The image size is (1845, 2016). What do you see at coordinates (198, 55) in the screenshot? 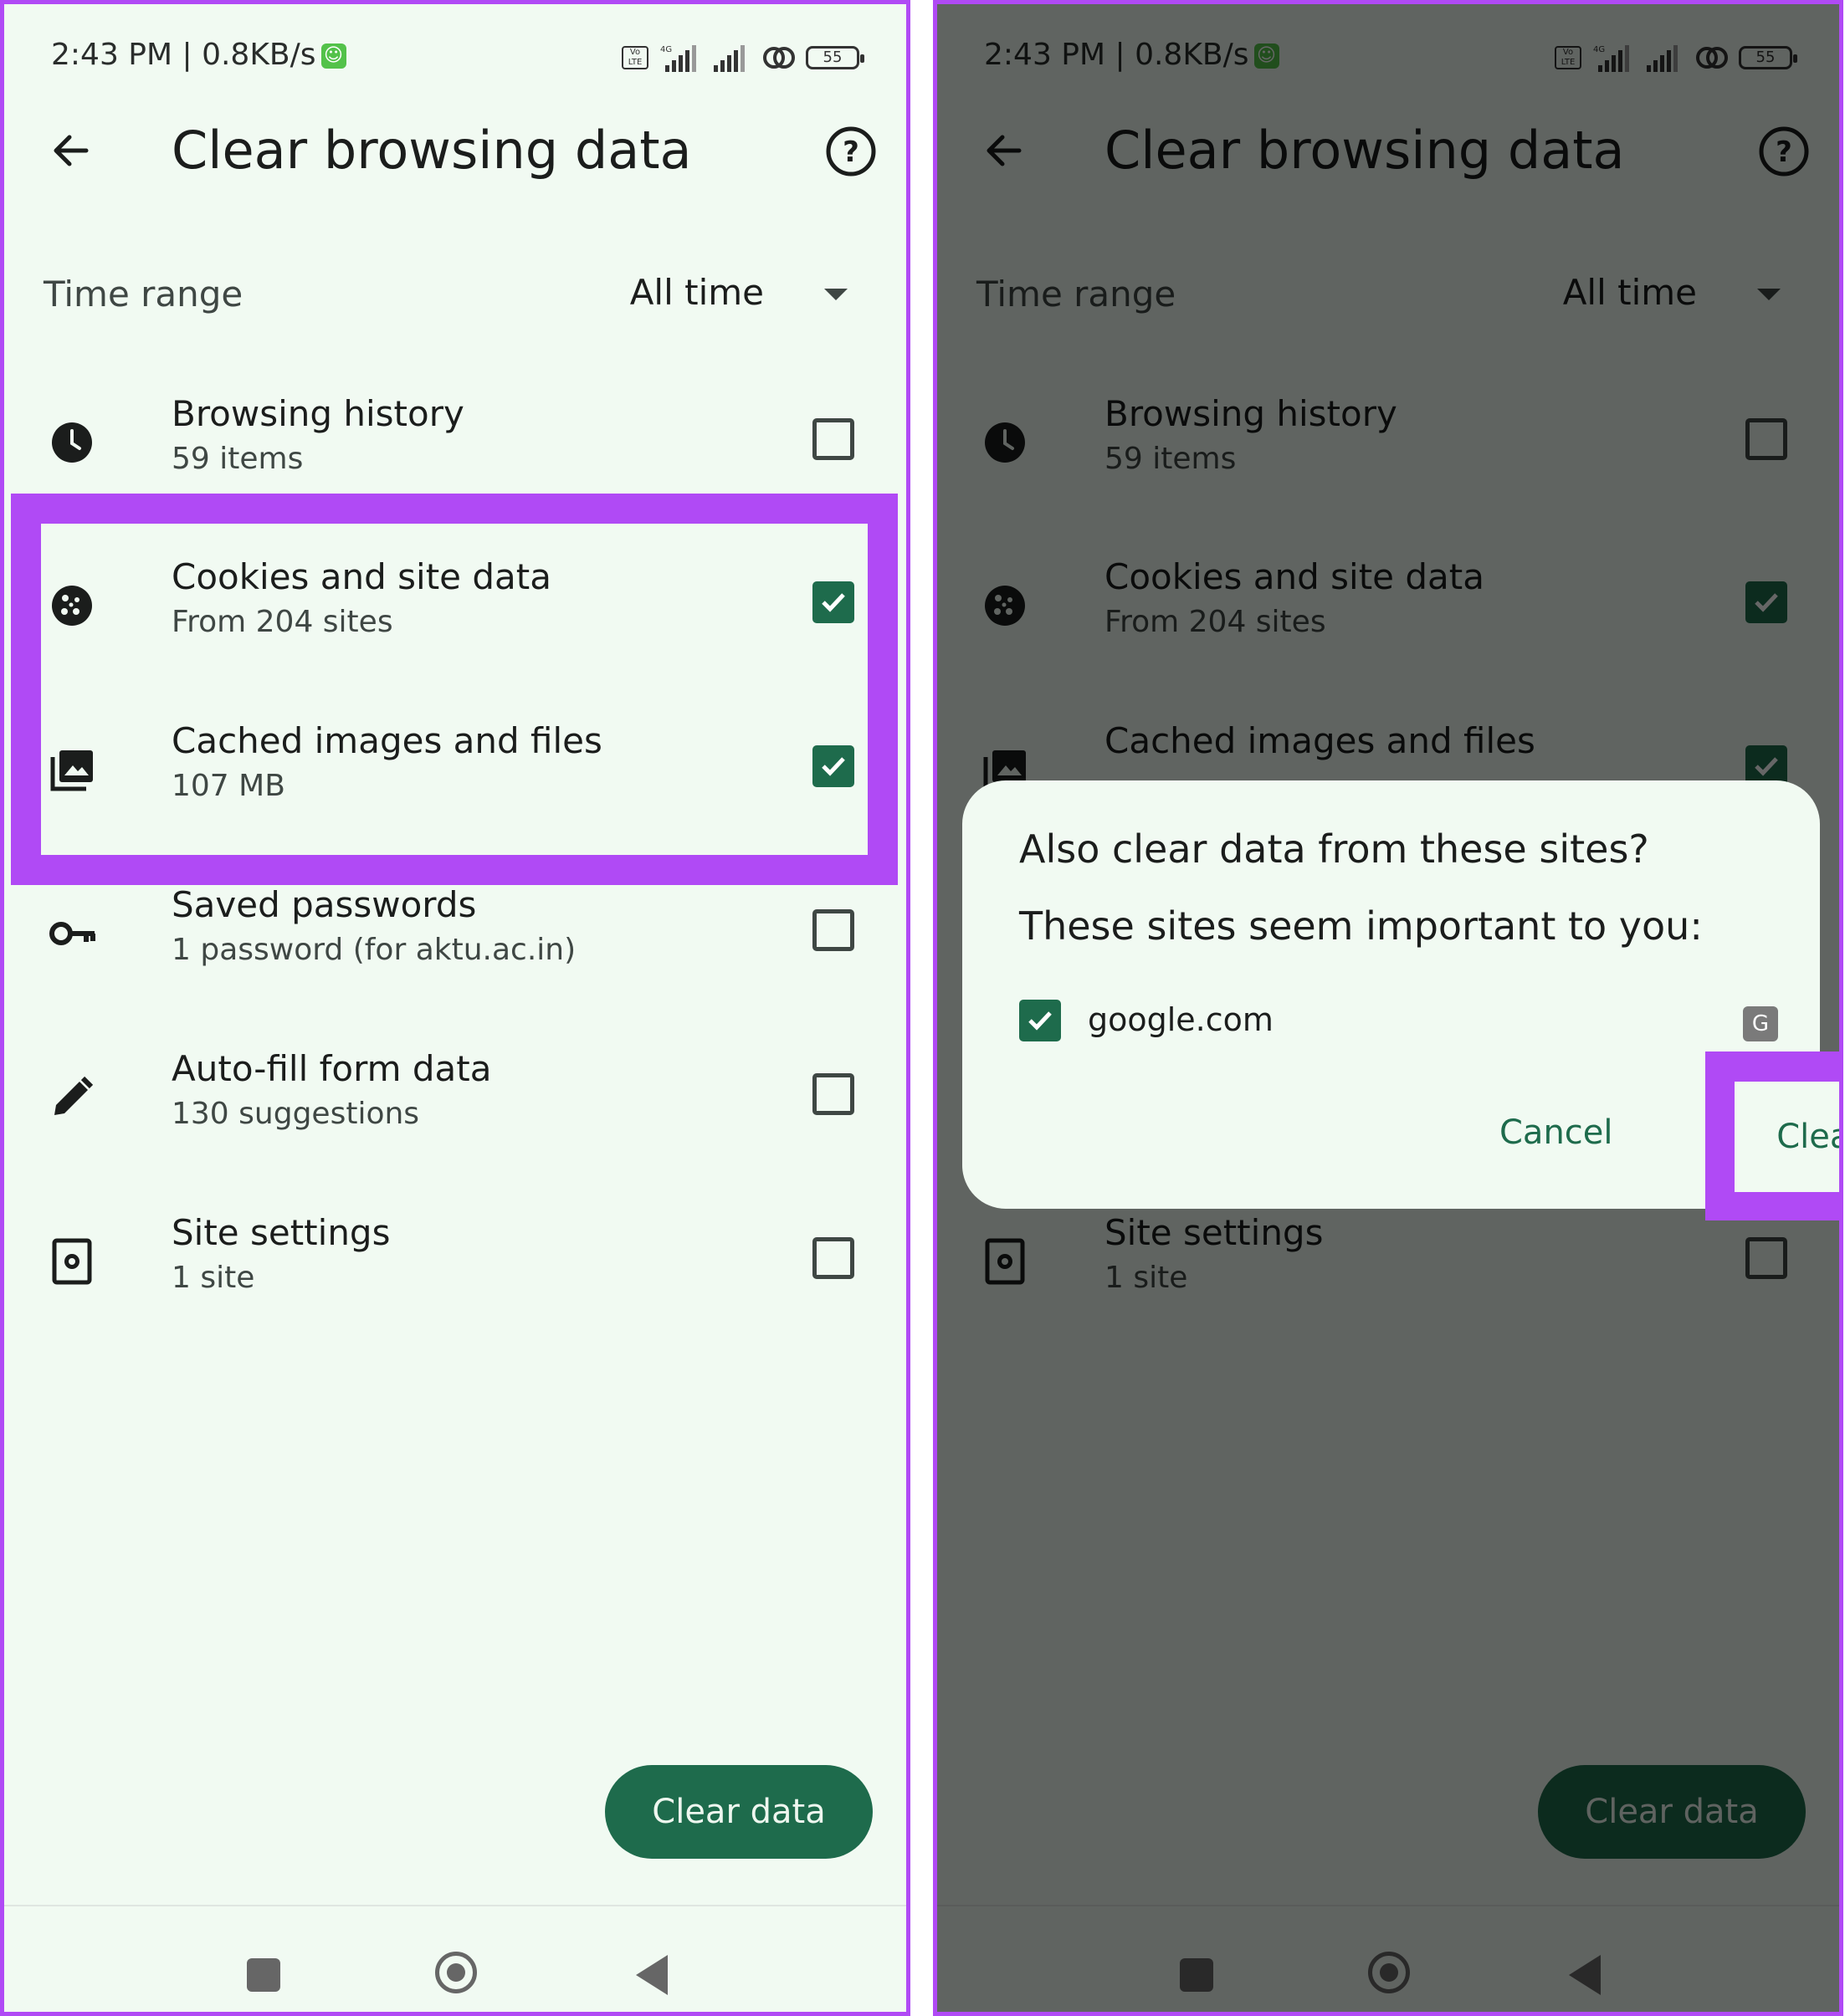
I see `status-time: 2:43 PM | 0.8KB/s☺` at bounding box center [198, 55].